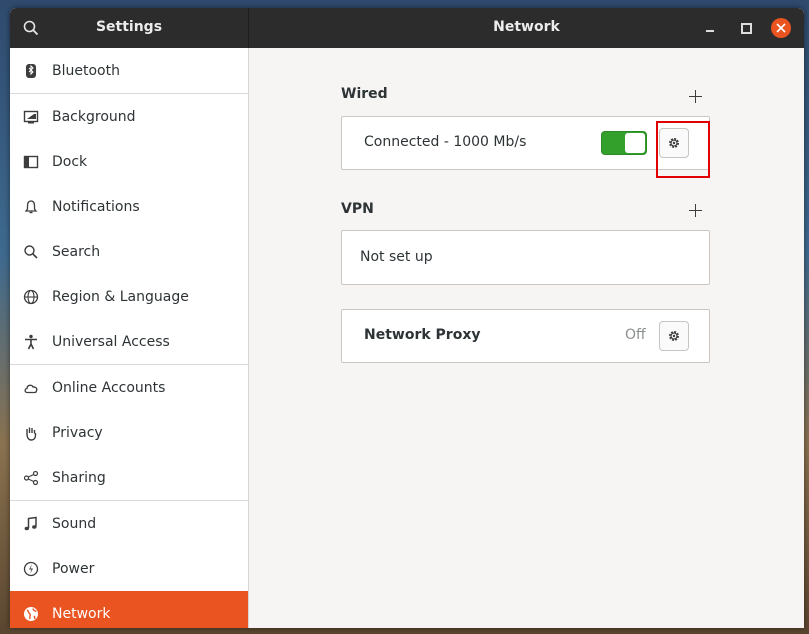 The height and width of the screenshot is (634, 809). What do you see at coordinates (73, 568) in the screenshot?
I see `sidebar-item-label: Power` at bounding box center [73, 568].